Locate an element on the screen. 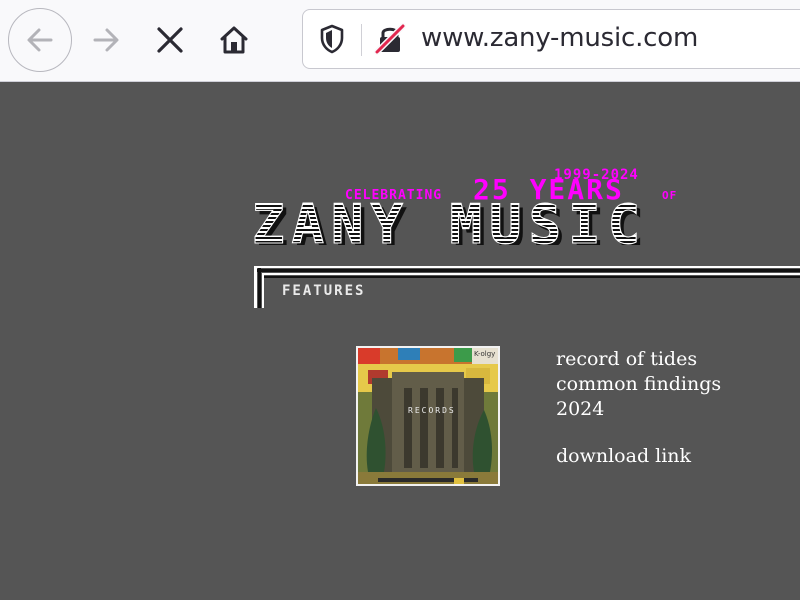 The image size is (800, 600). site-info-button is located at coordinates (390, 39).